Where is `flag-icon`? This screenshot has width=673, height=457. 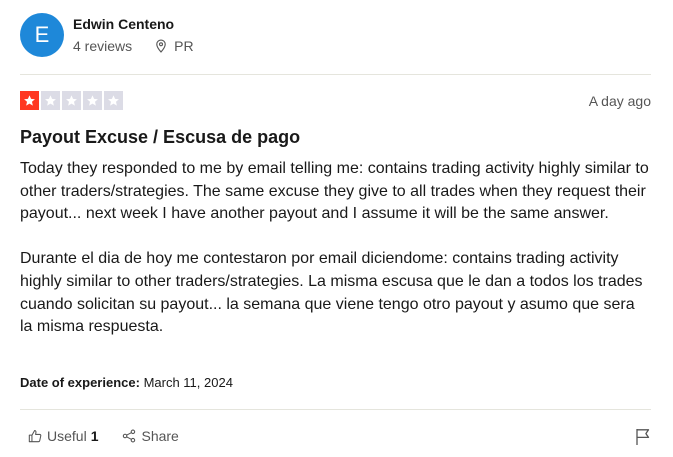 flag-icon is located at coordinates (643, 437).